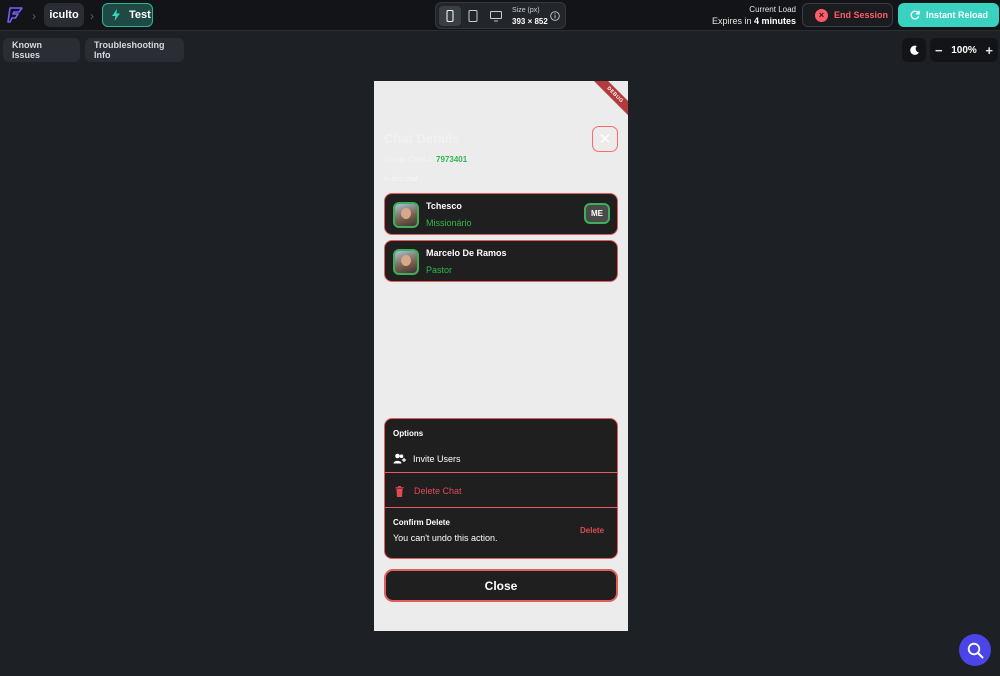 The image size is (1000, 676). I want to click on invite-users-button: Invite Users, so click(501, 458).